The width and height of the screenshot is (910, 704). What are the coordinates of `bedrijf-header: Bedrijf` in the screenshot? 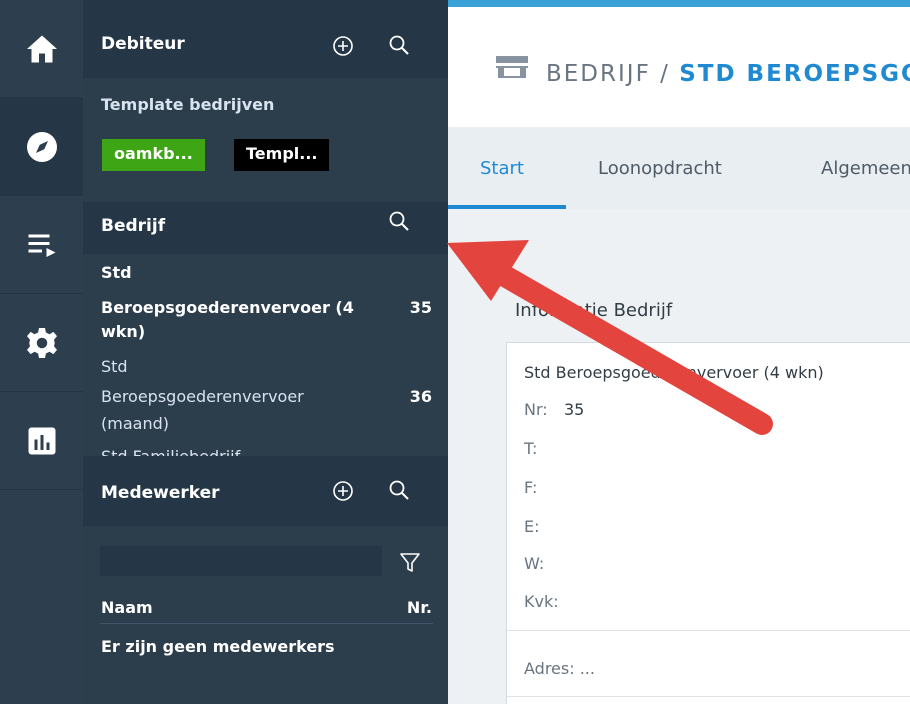 It's located at (265, 228).